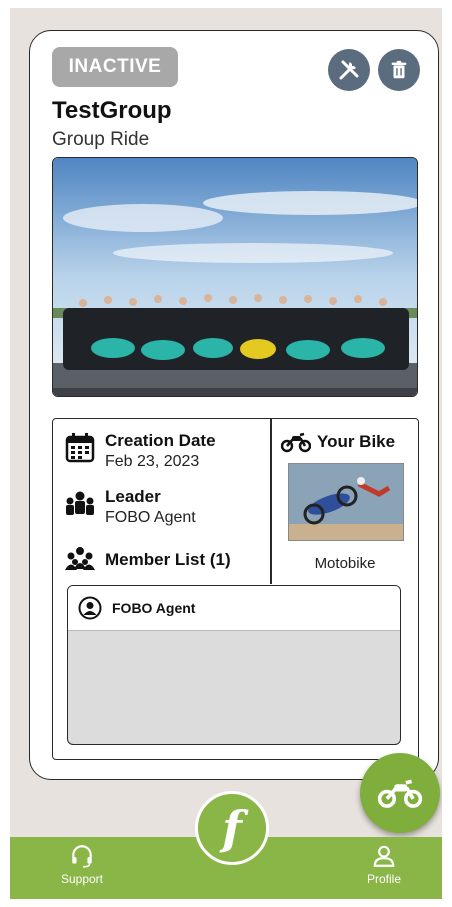 This screenshot has width=452, height=907. What do you see at coordinates (133, 496) in the screenshot?
I see `leader-label: Leader` at bounding box center [133, 496].